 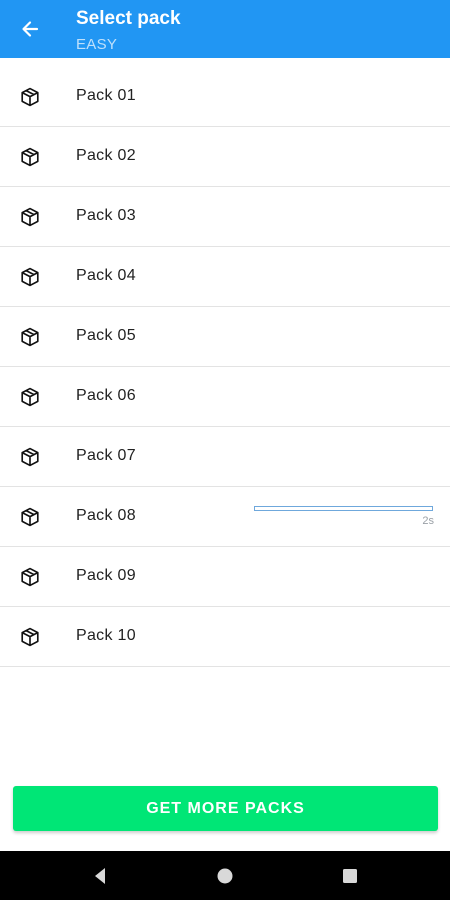 What do you see at coordinates (106, 395) in the screenshot?
I see `pack-label: Pack 06` at bounding box center [106, 395].